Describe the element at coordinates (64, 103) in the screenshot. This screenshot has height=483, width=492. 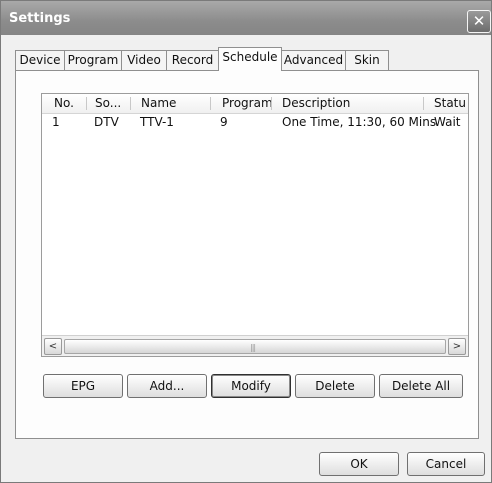
I see `column-header-no: No.` at that location.